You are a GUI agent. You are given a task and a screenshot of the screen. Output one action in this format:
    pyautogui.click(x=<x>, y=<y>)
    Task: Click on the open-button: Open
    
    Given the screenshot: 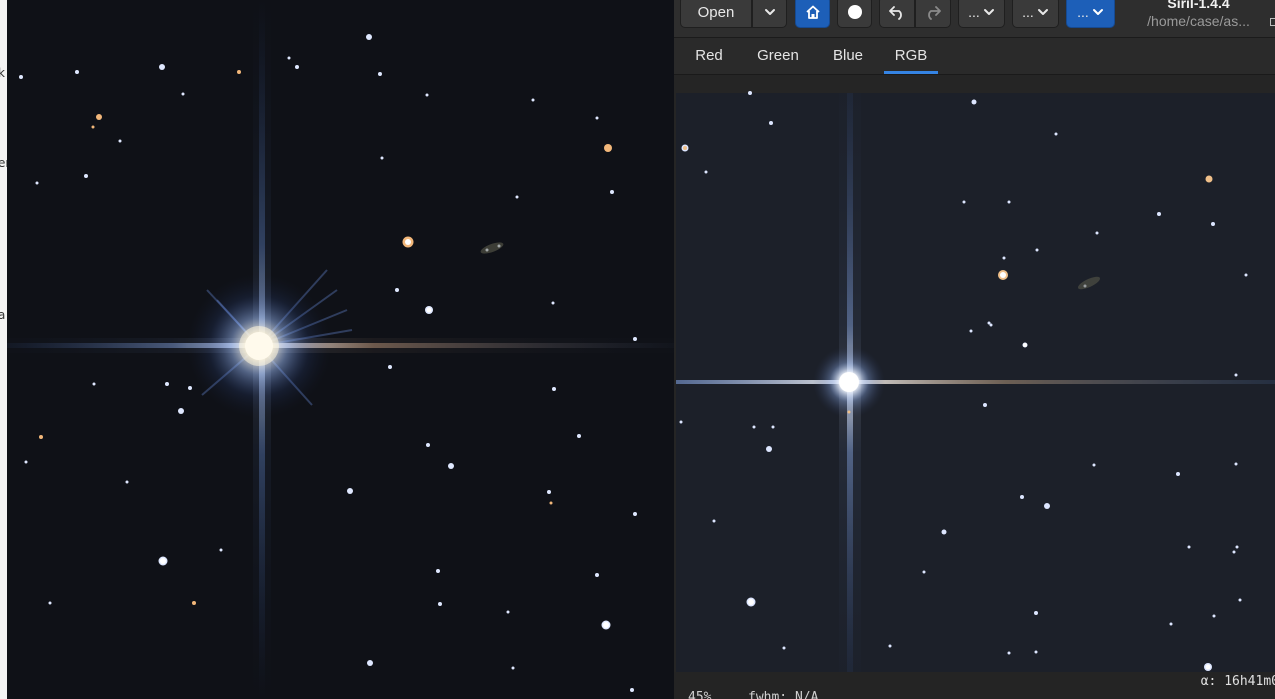 What is the action you would take?
    pyautogui.click(x=716, y=14)
    